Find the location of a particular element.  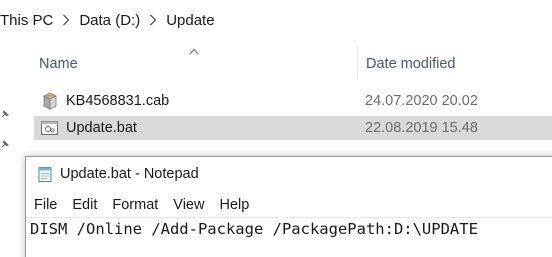

file-row-kb4568831-cab: KB4568831.cab 24.07.2020 20.02 is located at coordinates (293, 101).